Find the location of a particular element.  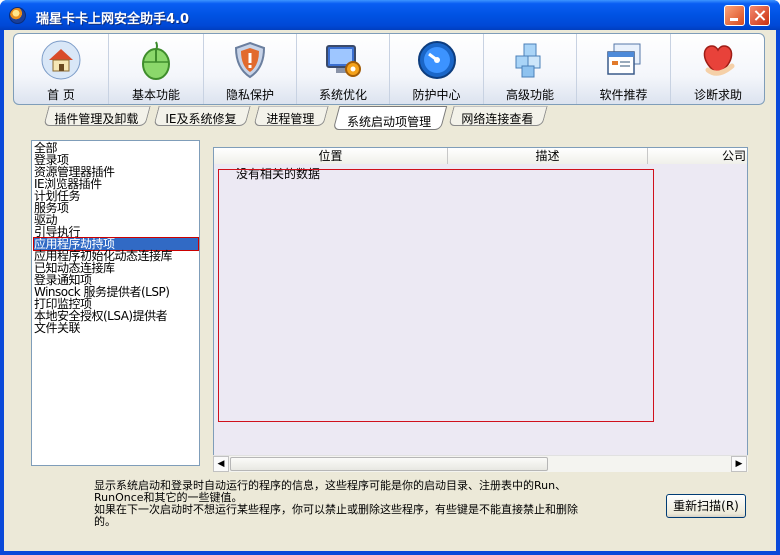

tab-plugin-manager: 插件管理及卸载 is located at coordinates (97, 116).